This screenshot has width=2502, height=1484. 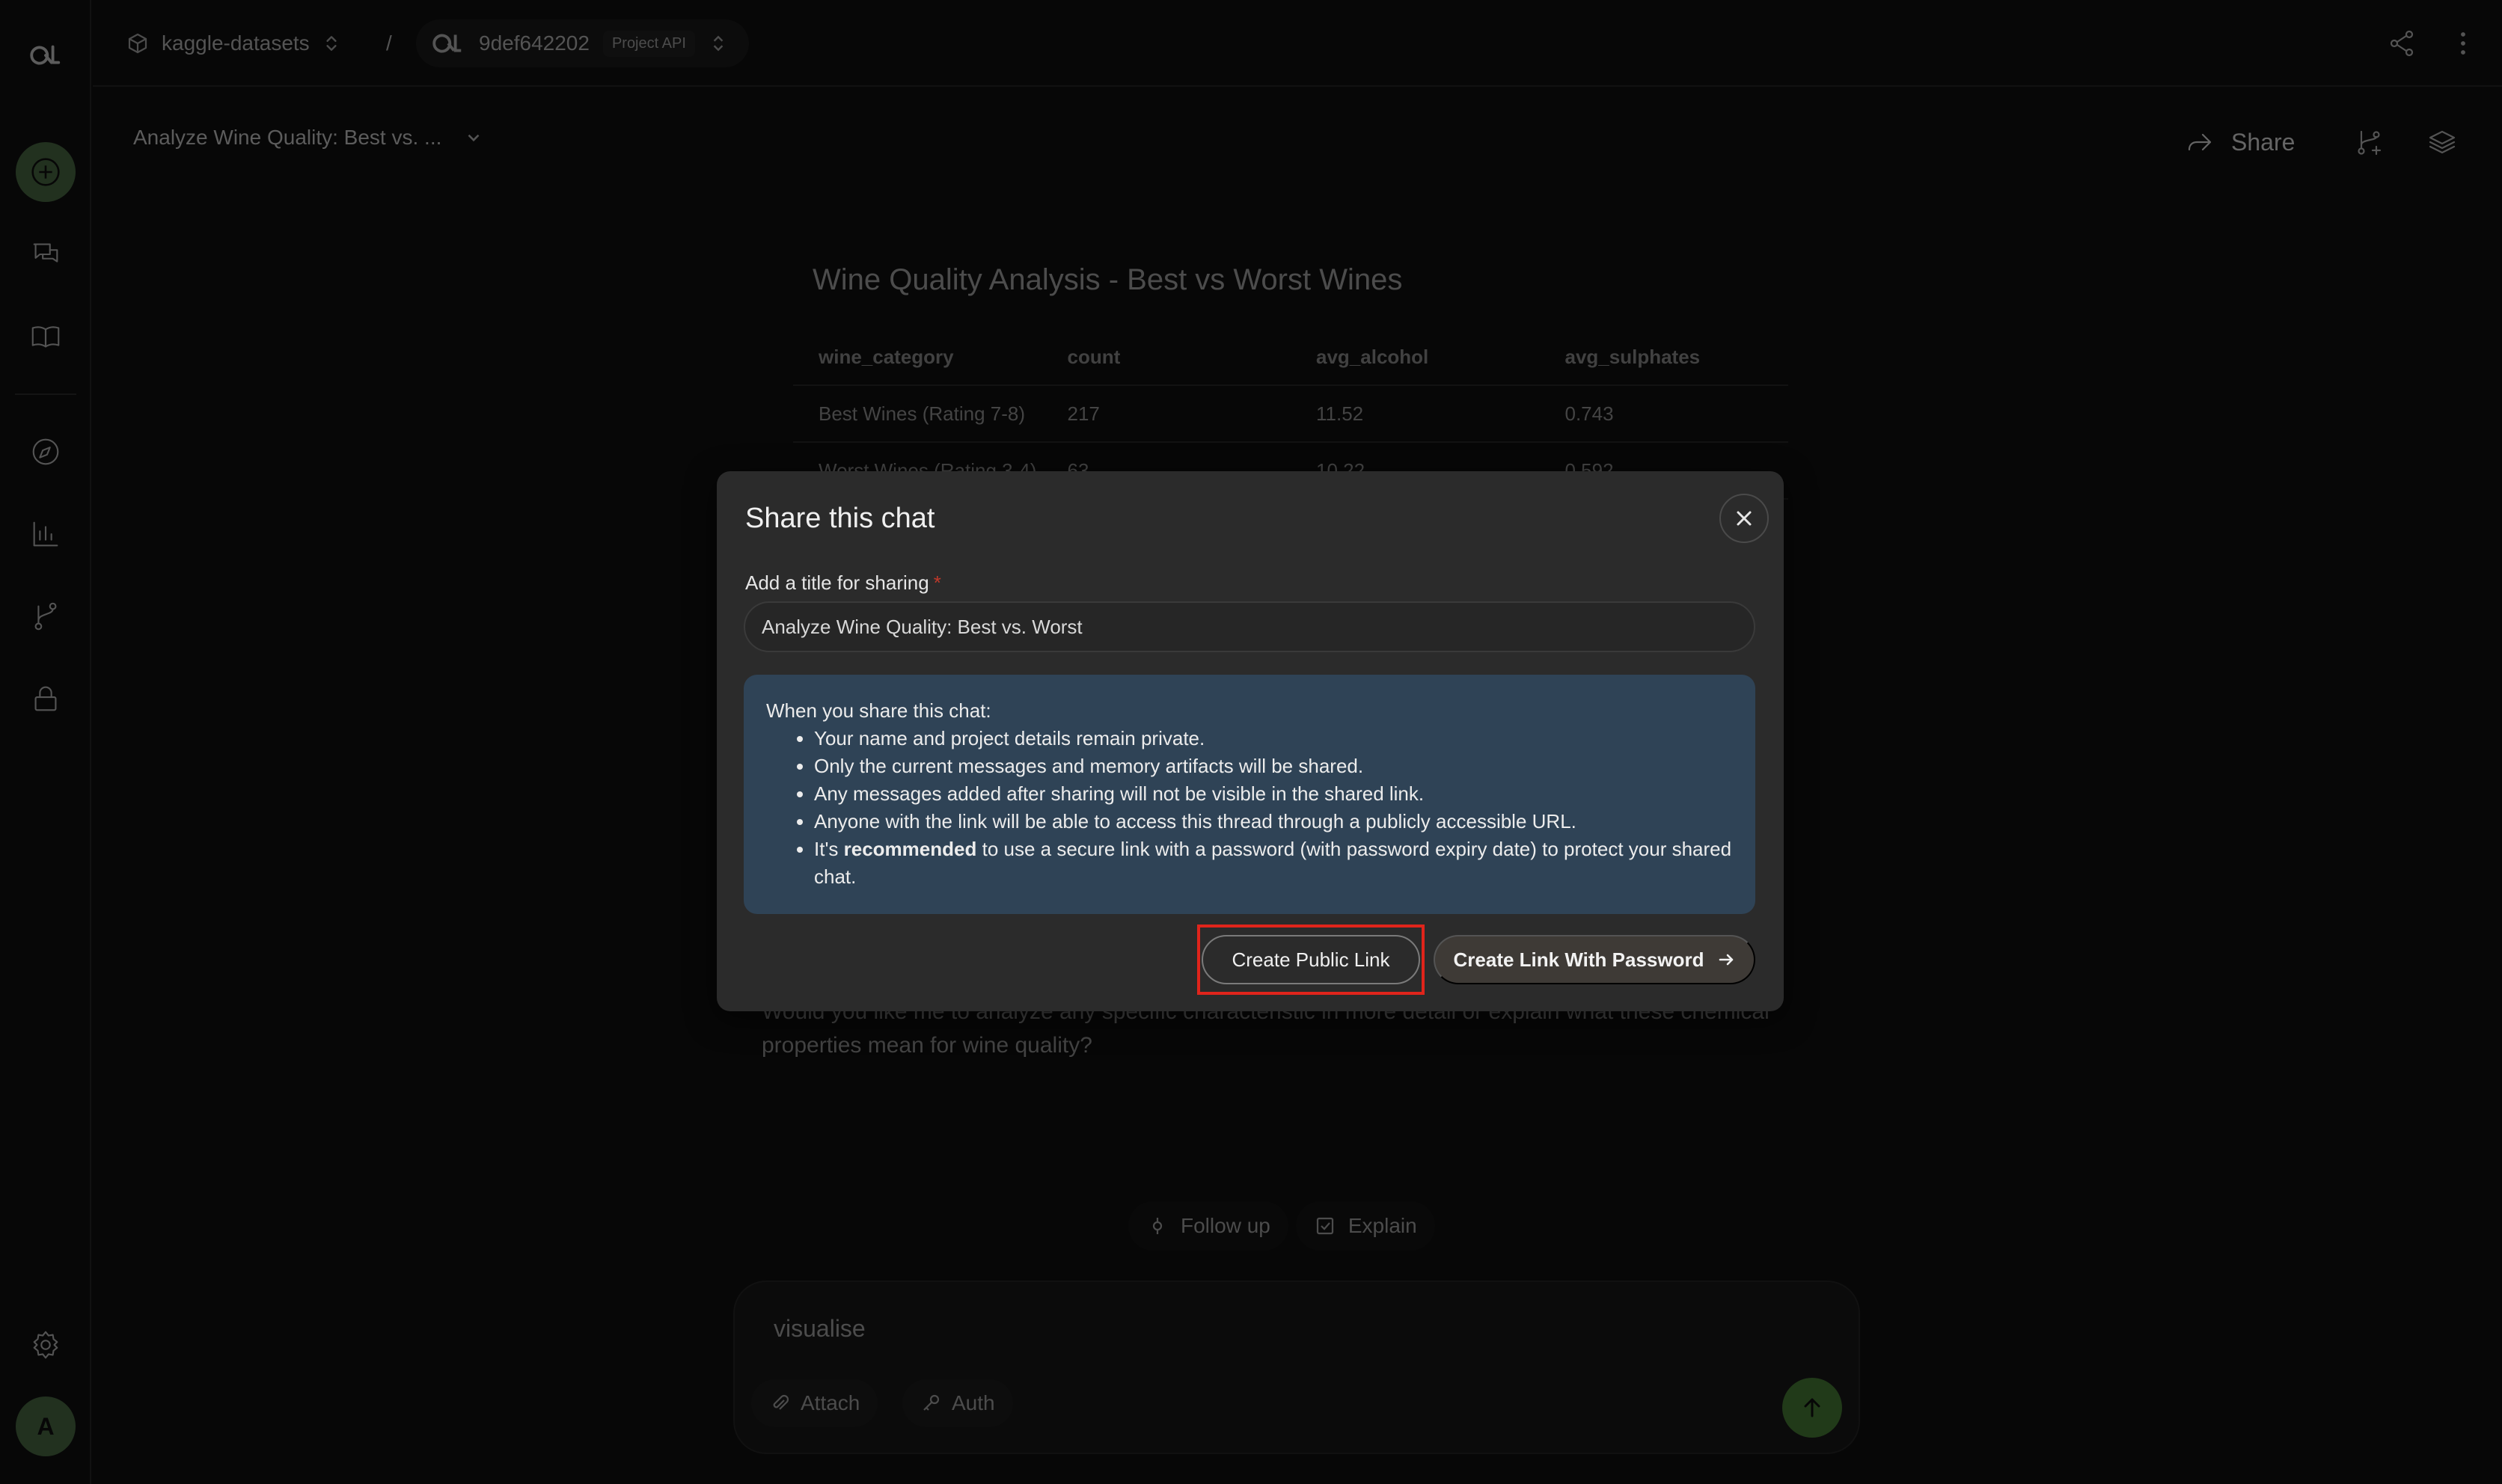 I want to click on title-field-label-text: Add a title for sharing, so click(x=837, y=582).